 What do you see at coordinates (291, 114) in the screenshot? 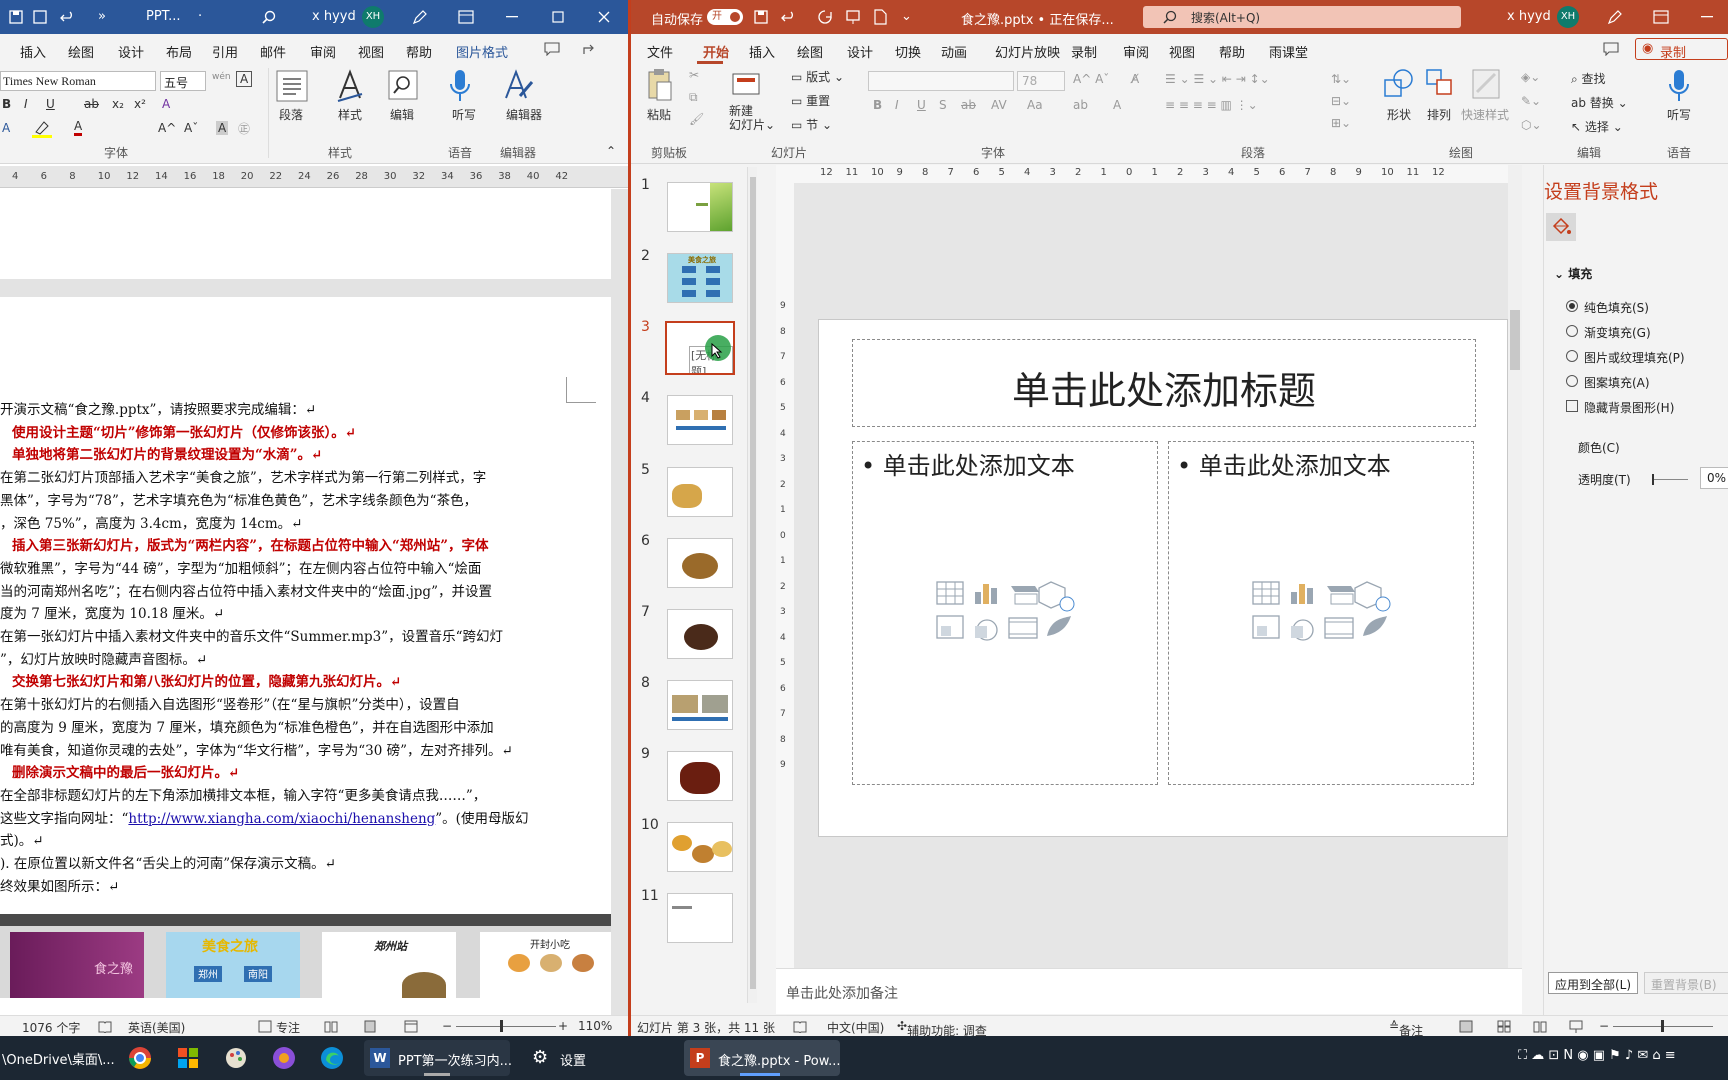
I see `paragraph-button: 段落` at bounding box center [291, 114].